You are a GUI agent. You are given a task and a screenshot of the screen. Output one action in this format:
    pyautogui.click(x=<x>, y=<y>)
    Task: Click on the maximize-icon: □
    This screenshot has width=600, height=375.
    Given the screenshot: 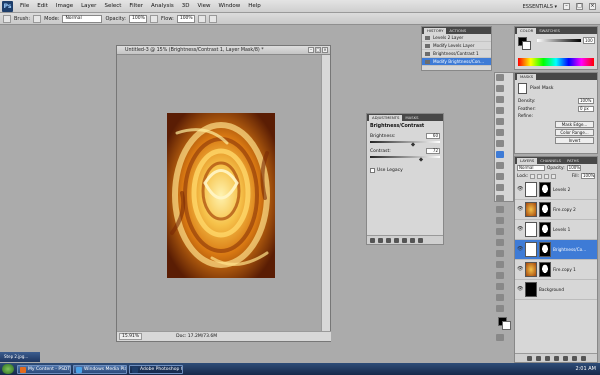 What is the action you would take?
    pyautogui.click(x=579, y=6)
    